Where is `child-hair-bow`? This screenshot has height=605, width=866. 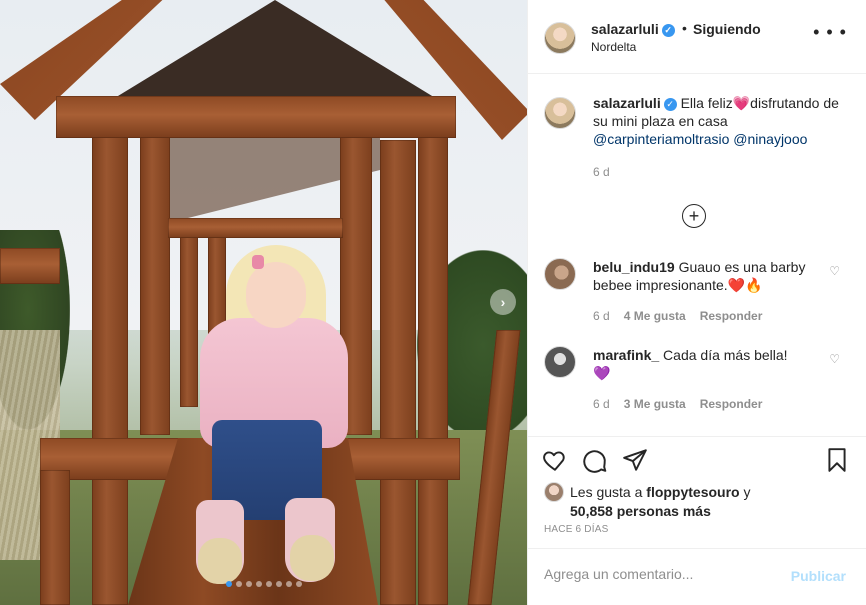 child-hair-bow is located at coordinates (258, 262).